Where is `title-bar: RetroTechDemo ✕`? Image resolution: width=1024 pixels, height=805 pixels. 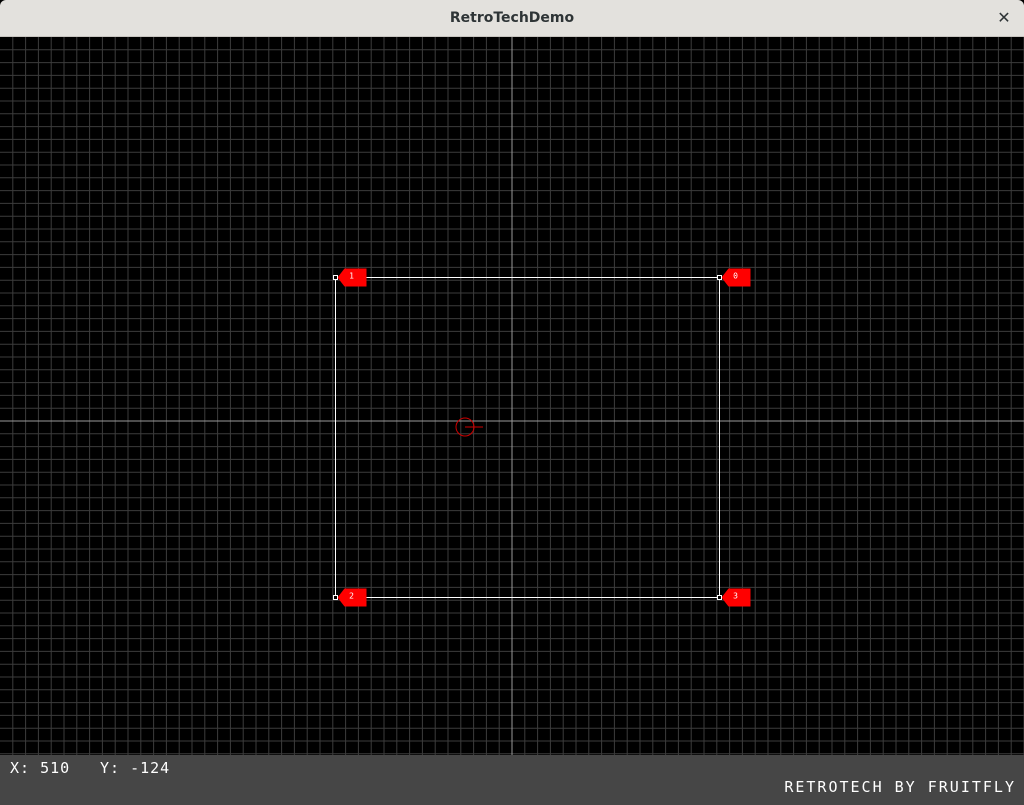
title-bar: RetroTechDemo ✕ is located at coordinates (512, 18).